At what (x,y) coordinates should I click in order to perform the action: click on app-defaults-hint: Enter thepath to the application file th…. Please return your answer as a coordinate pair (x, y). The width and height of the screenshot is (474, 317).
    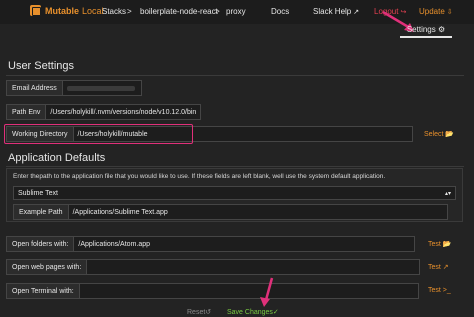
    Looking at the image, I should click on (199, 176).